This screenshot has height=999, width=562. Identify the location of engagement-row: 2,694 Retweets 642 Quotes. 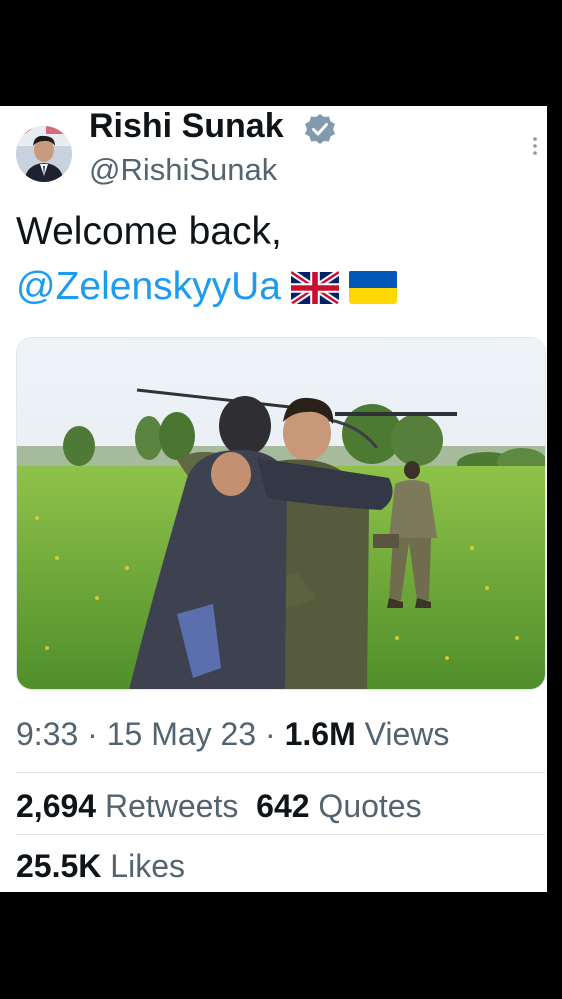
(219, 806).